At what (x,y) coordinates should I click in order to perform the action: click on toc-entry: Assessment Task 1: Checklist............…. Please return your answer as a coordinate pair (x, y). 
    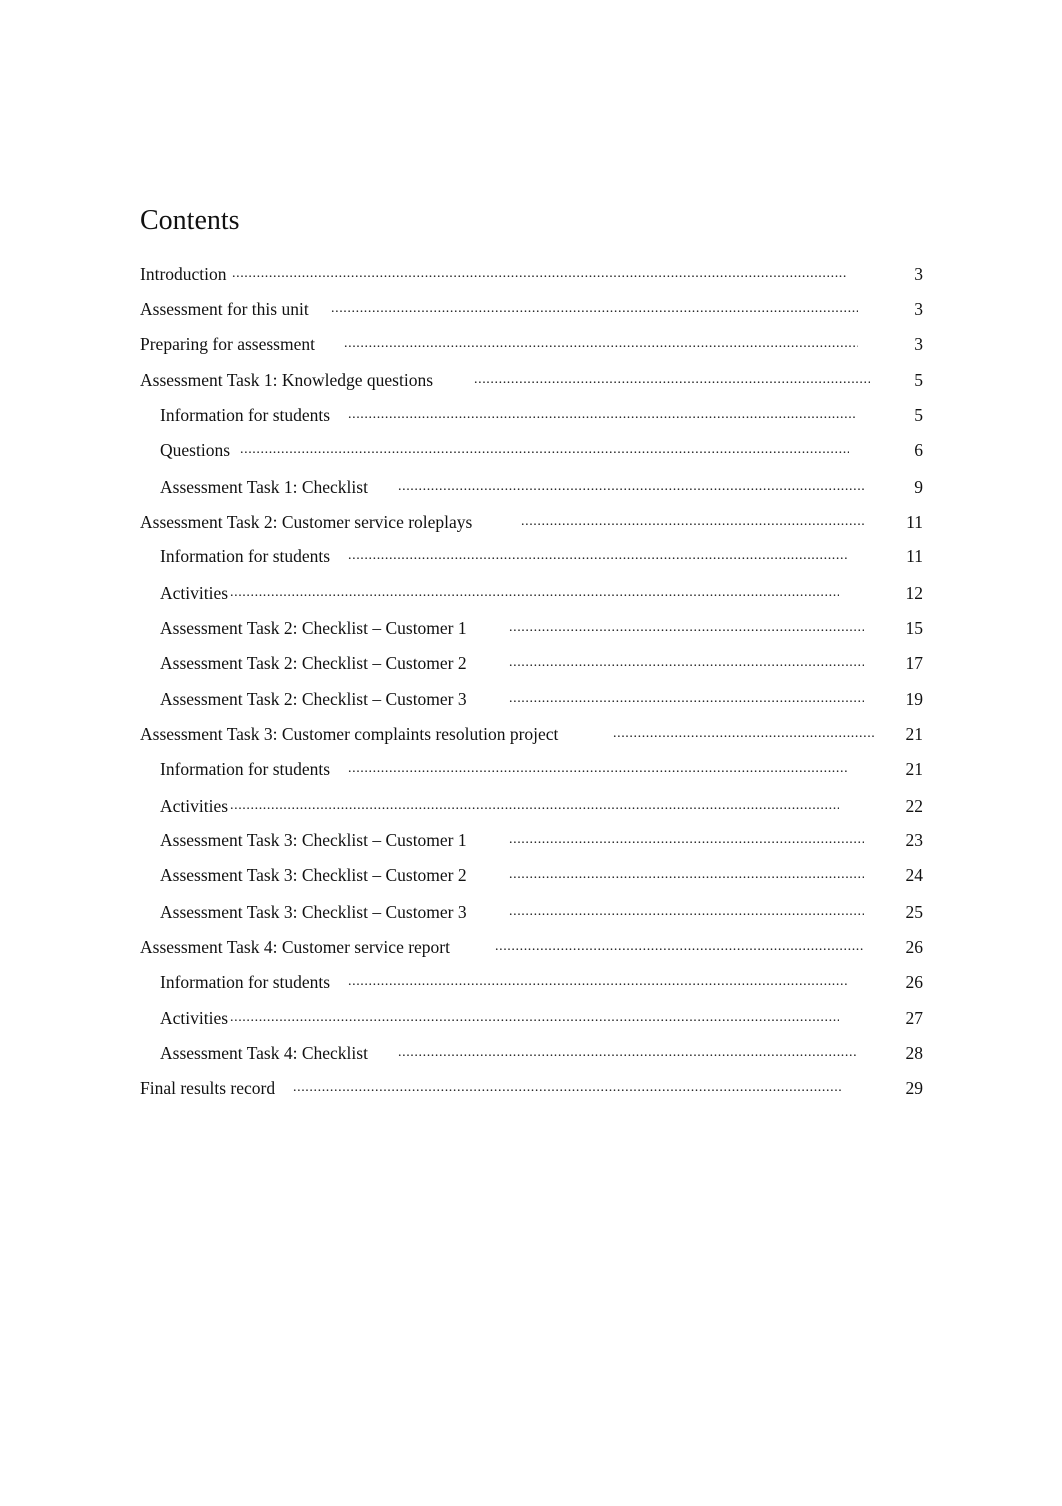
    Looking at the image, I should click on (531, 487).